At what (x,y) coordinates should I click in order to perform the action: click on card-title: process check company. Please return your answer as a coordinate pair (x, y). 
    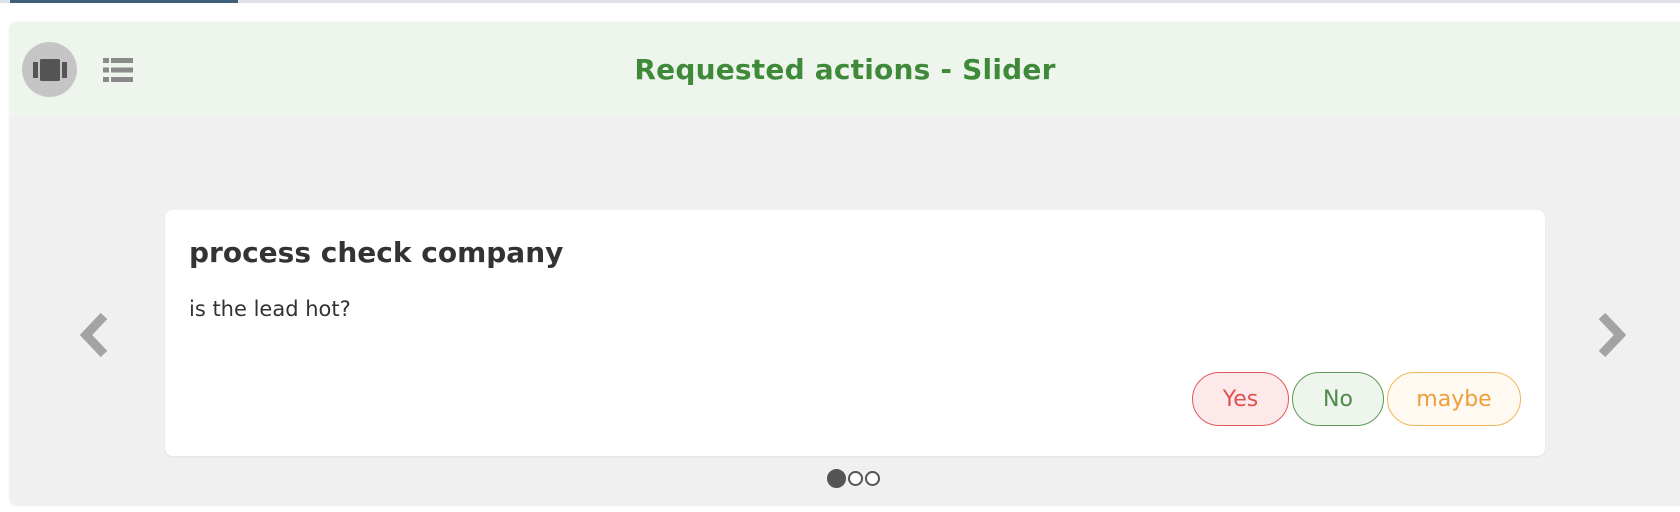
    Looking at the image, I should click on (376, 252).